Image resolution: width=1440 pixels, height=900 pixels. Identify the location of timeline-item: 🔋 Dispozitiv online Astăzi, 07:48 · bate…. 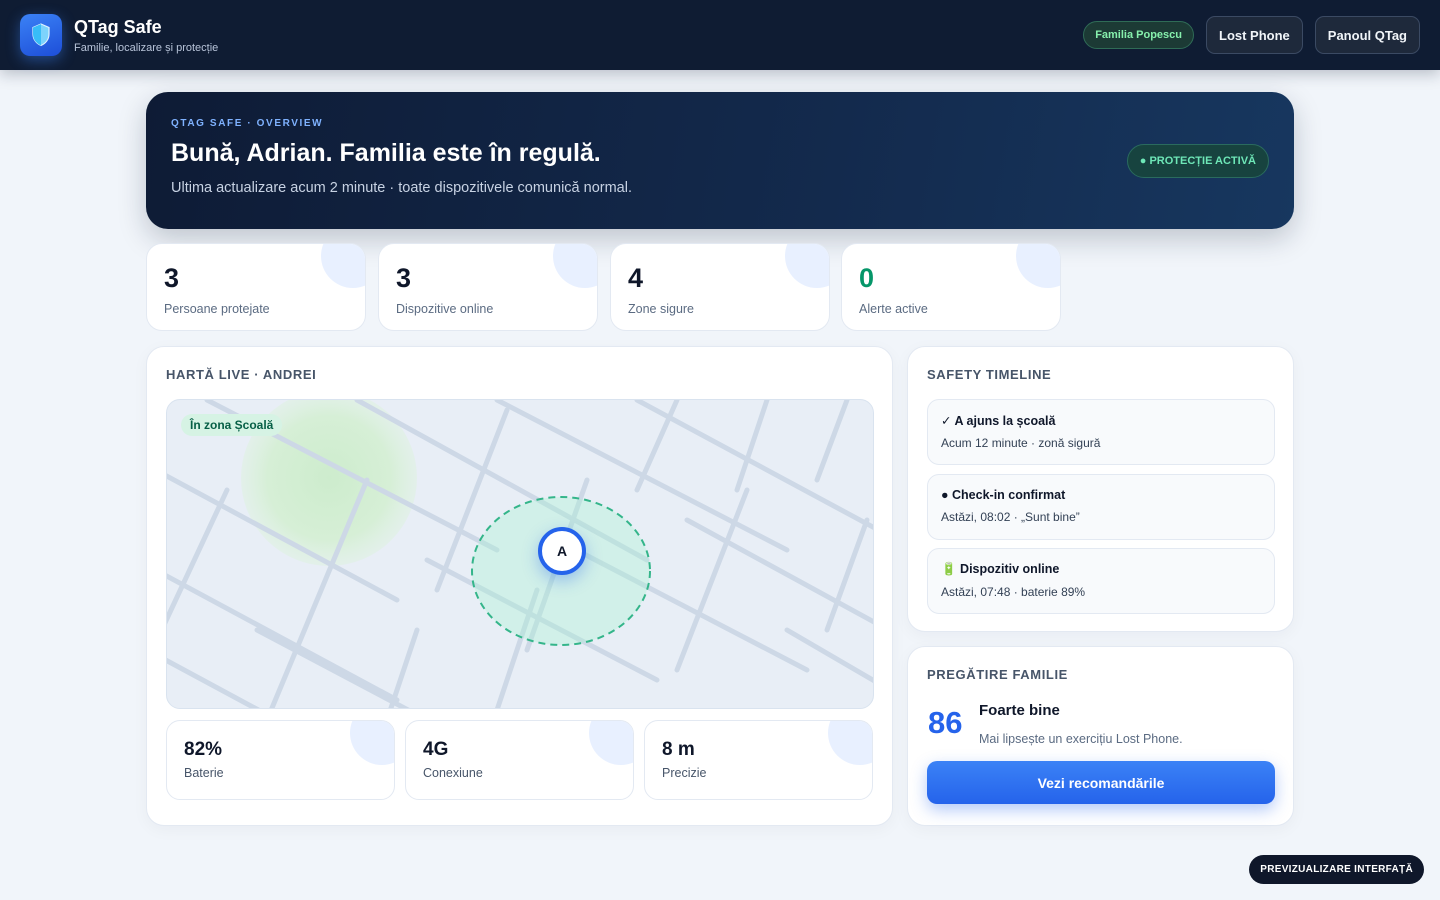
(1101, 581).